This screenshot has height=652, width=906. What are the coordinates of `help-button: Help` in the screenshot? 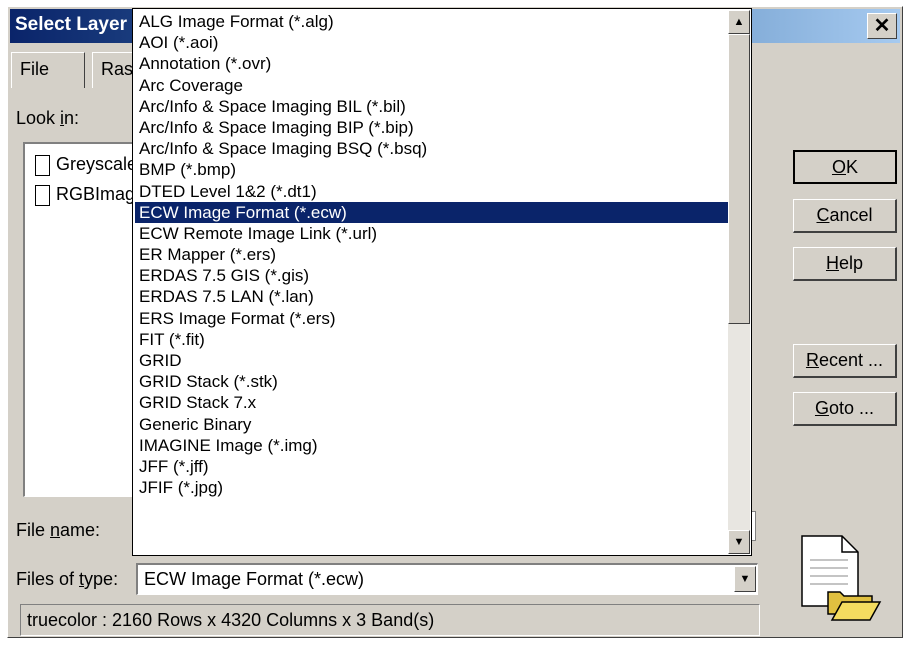 It's located at (845, 264).